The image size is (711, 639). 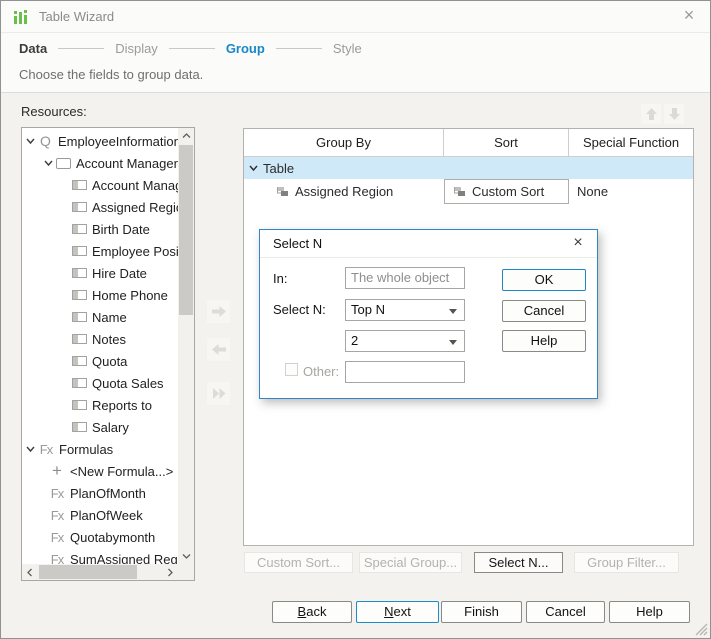 I want to click on tree-item-label: Assigned Region, so click(x=135, y=207).